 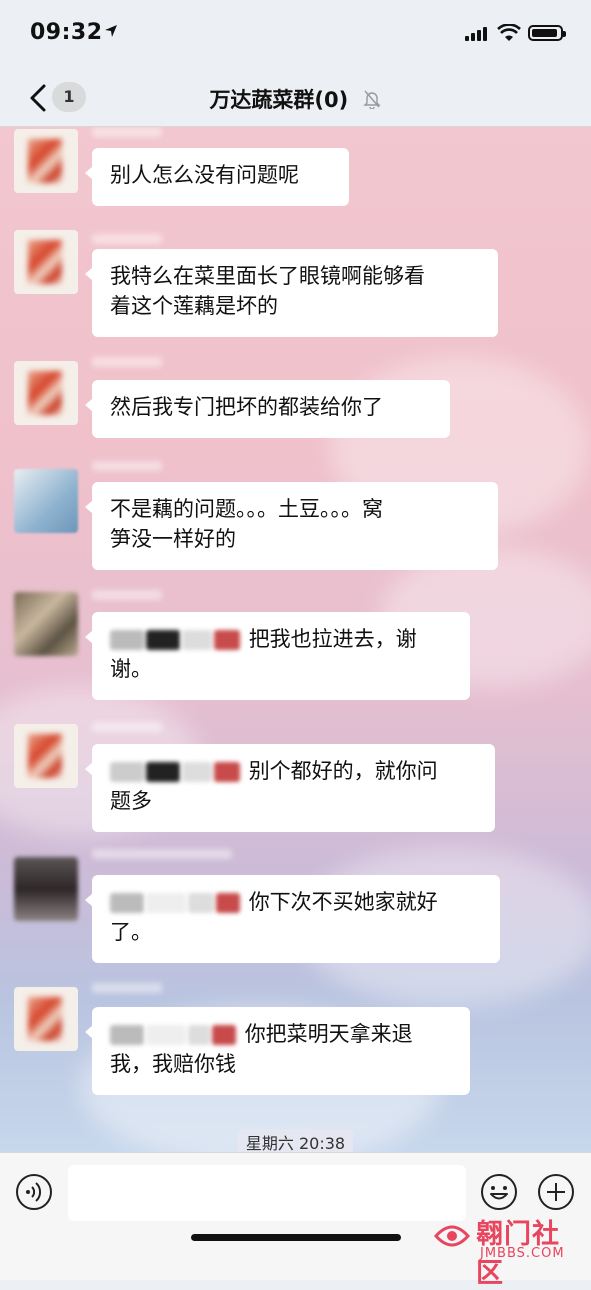 What do you see at coordinates (277, 1051) in the screenshot?
I see `message-bubble: 你把菜明天拿来退 我，我赔你钱` at bounding box center [277, 1051].